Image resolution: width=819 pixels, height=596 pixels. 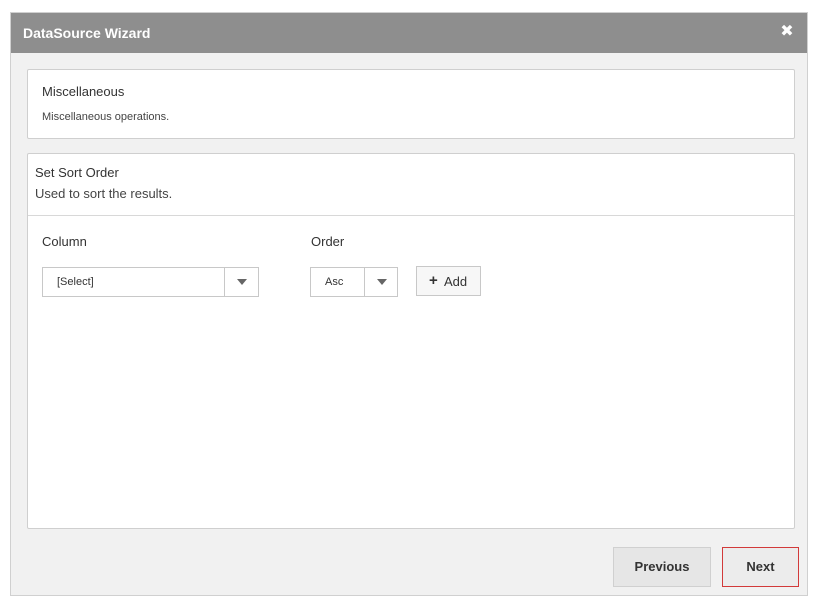 I want to click on next-button: Next, so click(x=760, y=567).